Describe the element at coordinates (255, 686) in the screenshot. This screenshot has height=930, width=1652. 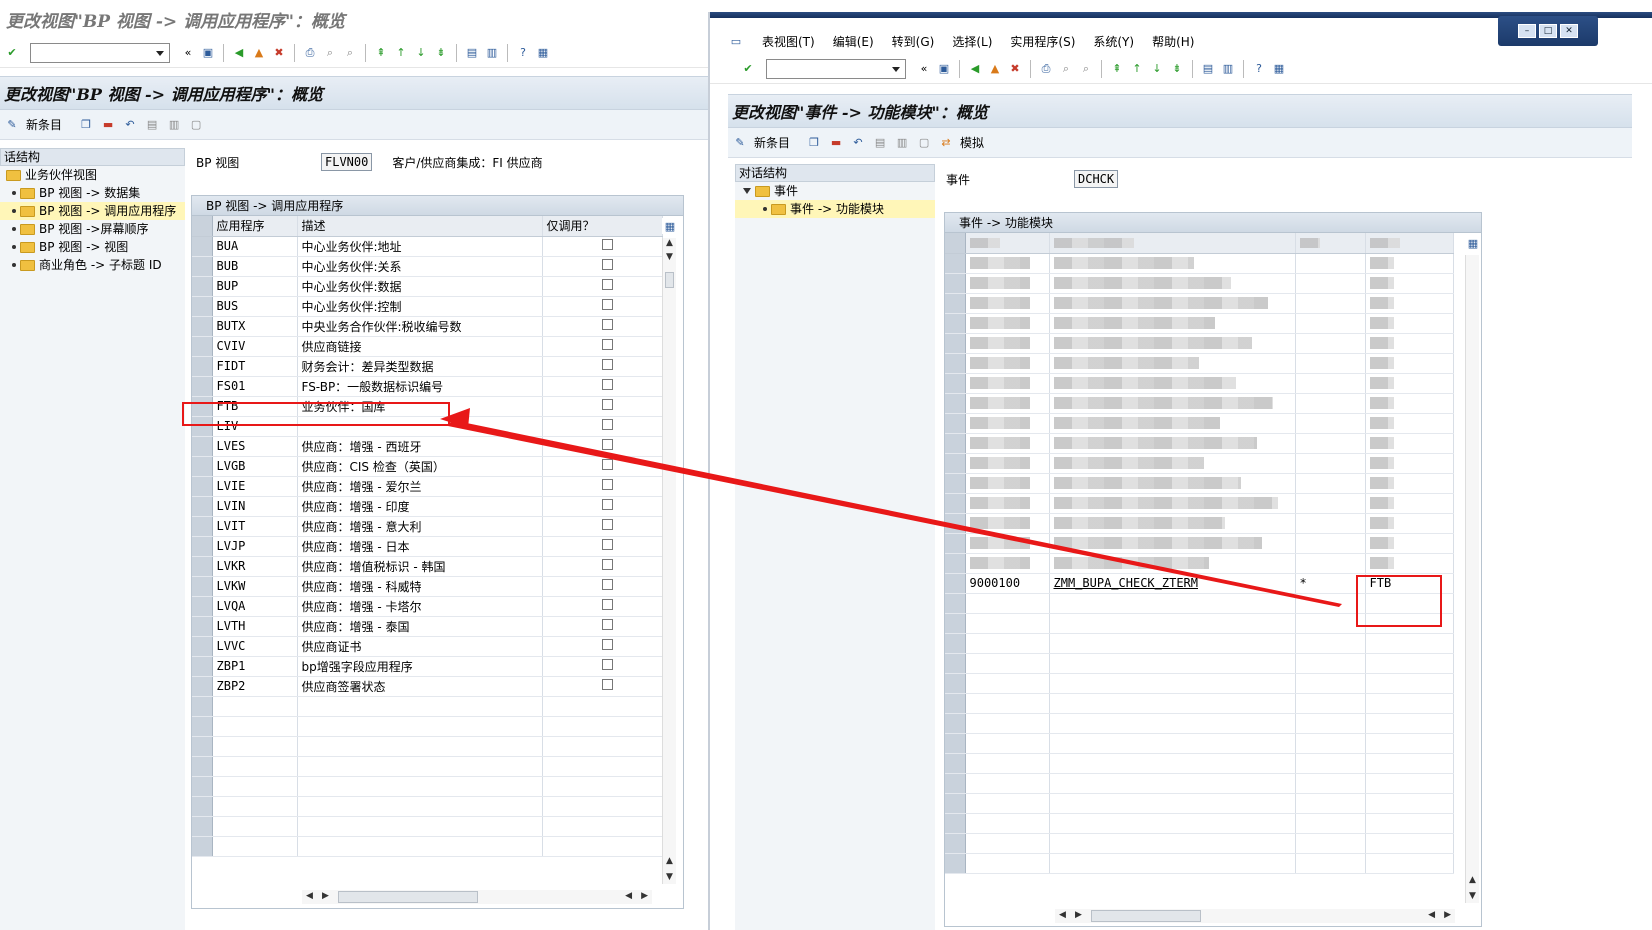
I see `app-cell: ZBP2` at that location.